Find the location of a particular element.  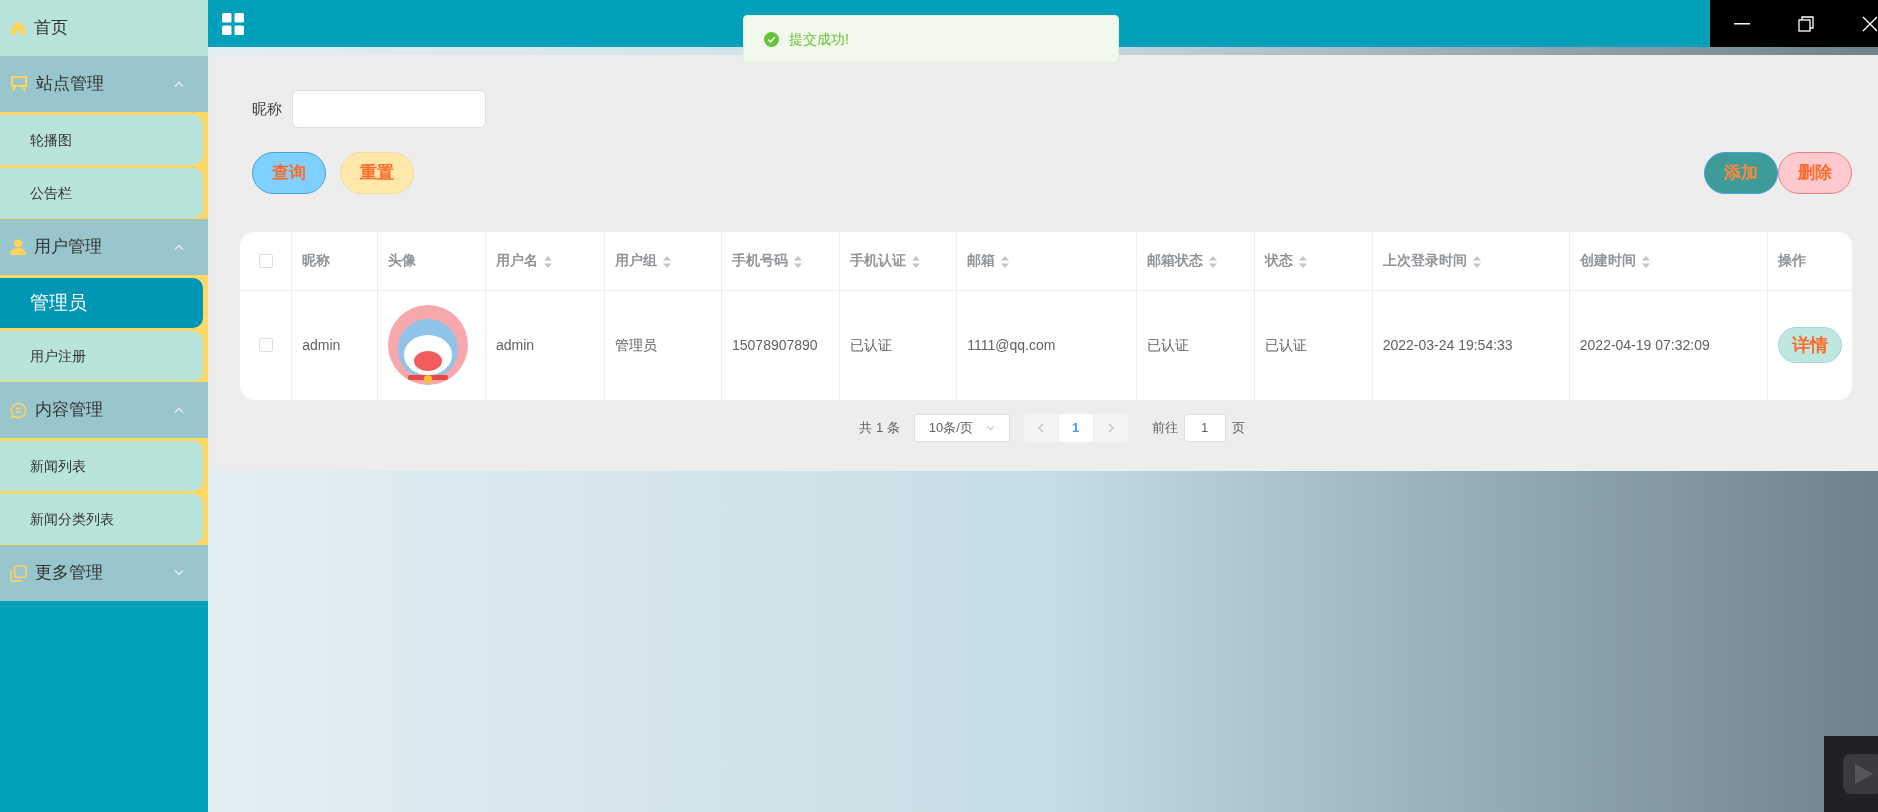

column-header: 手机号码 is located at coordinates (760, 260).